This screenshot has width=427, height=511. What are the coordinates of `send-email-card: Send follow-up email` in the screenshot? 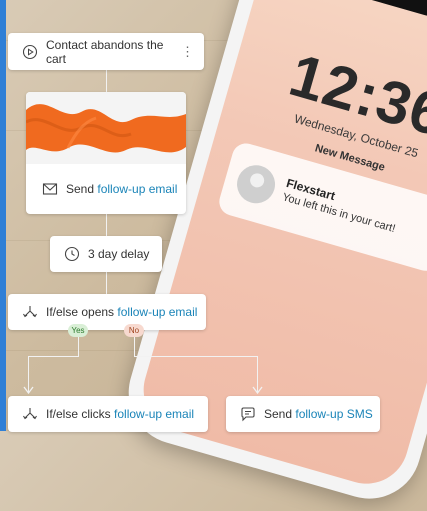 It's located at (106, 153).